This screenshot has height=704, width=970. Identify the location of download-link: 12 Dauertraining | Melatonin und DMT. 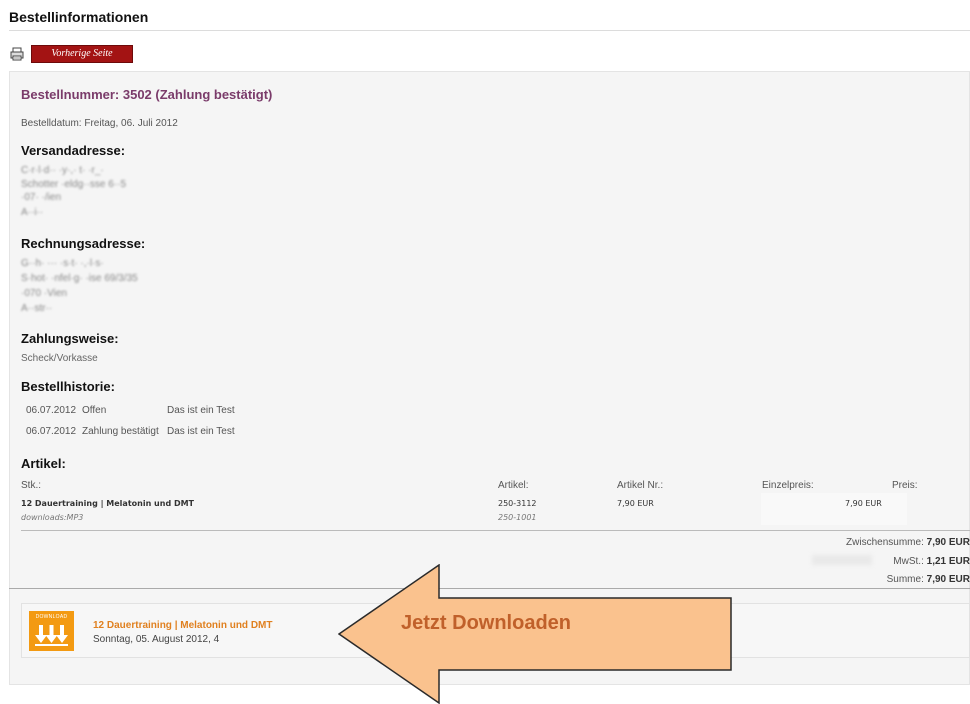
(182, 625).